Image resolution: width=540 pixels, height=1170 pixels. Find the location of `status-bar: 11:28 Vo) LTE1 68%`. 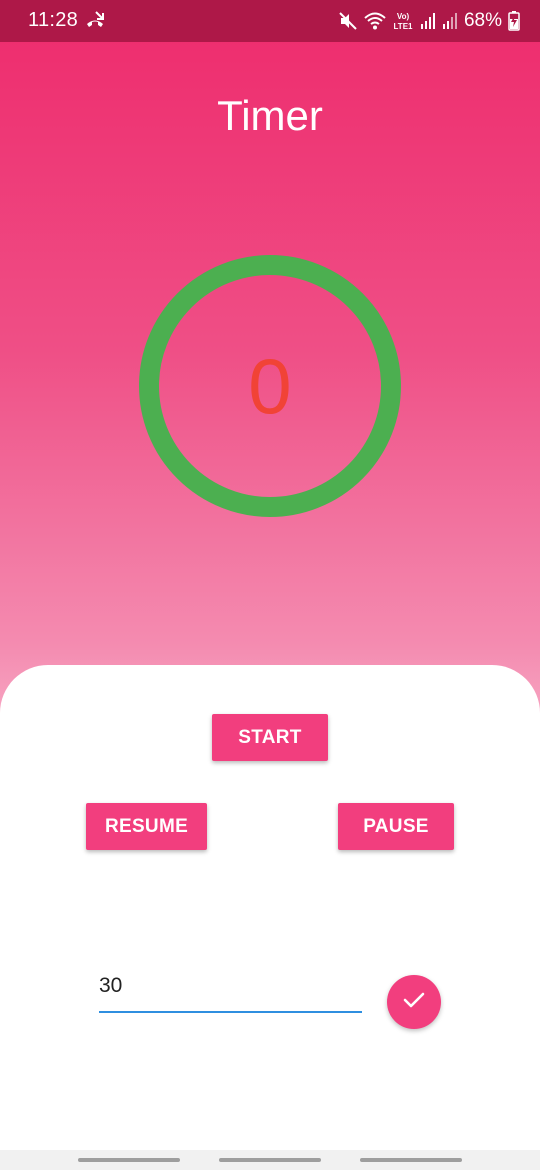

status-bar: 11:28 Vo) LTE1 68% is located at coordinates (270, 21).